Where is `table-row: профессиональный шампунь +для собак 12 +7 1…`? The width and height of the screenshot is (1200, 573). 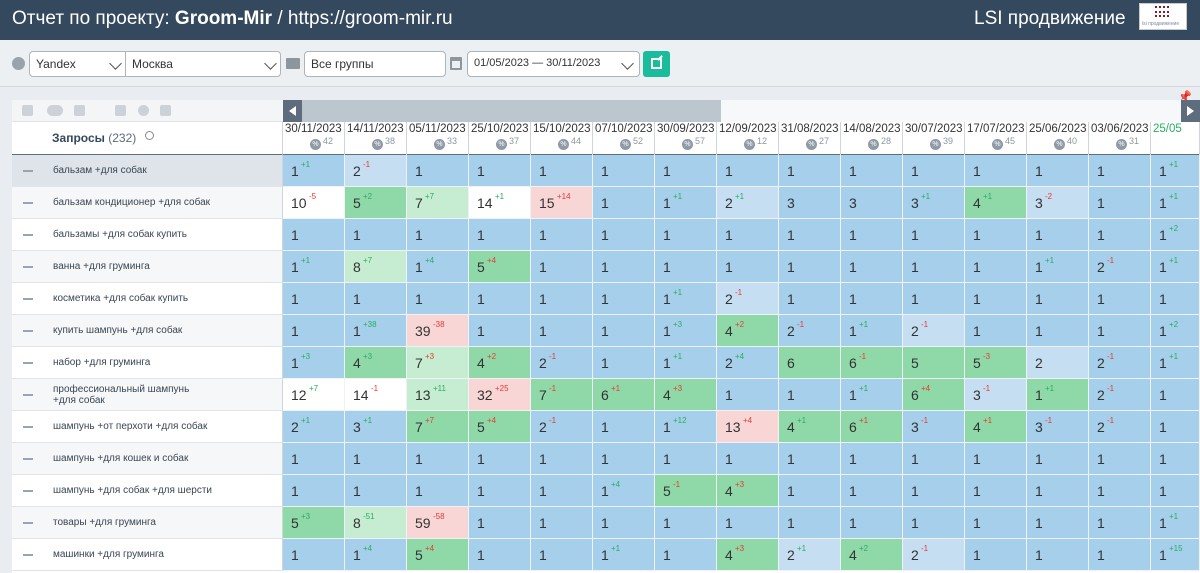 table-row: профессиональный шампунь +для собак 12 +7 1… is located at coordinates (606, 395).